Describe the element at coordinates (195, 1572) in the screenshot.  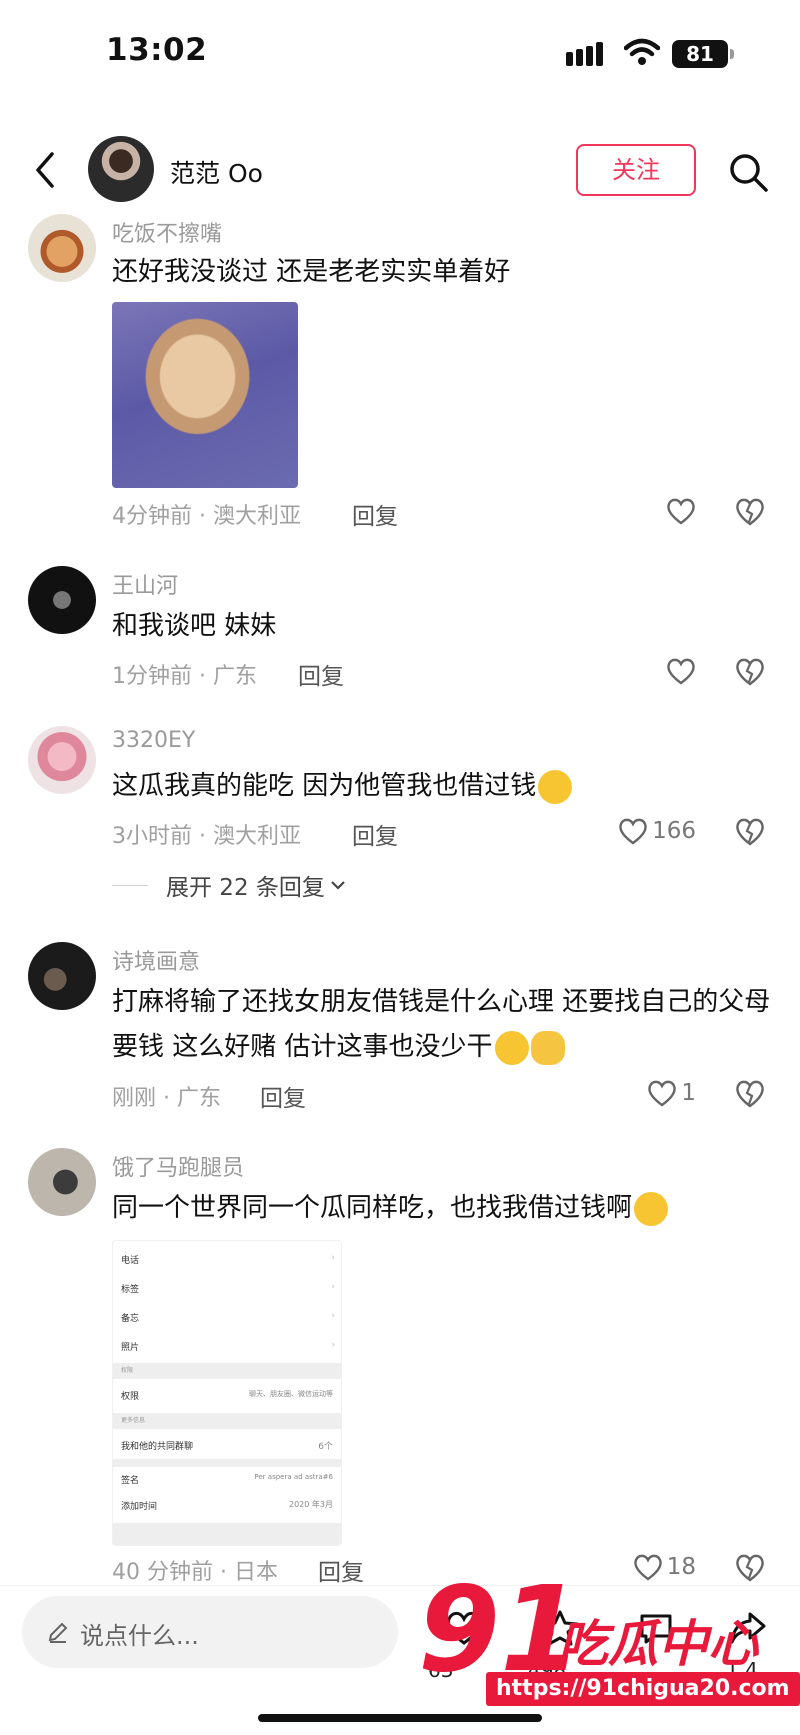
I see `comment-meta: 40 分钟前 · 日本` at that location.